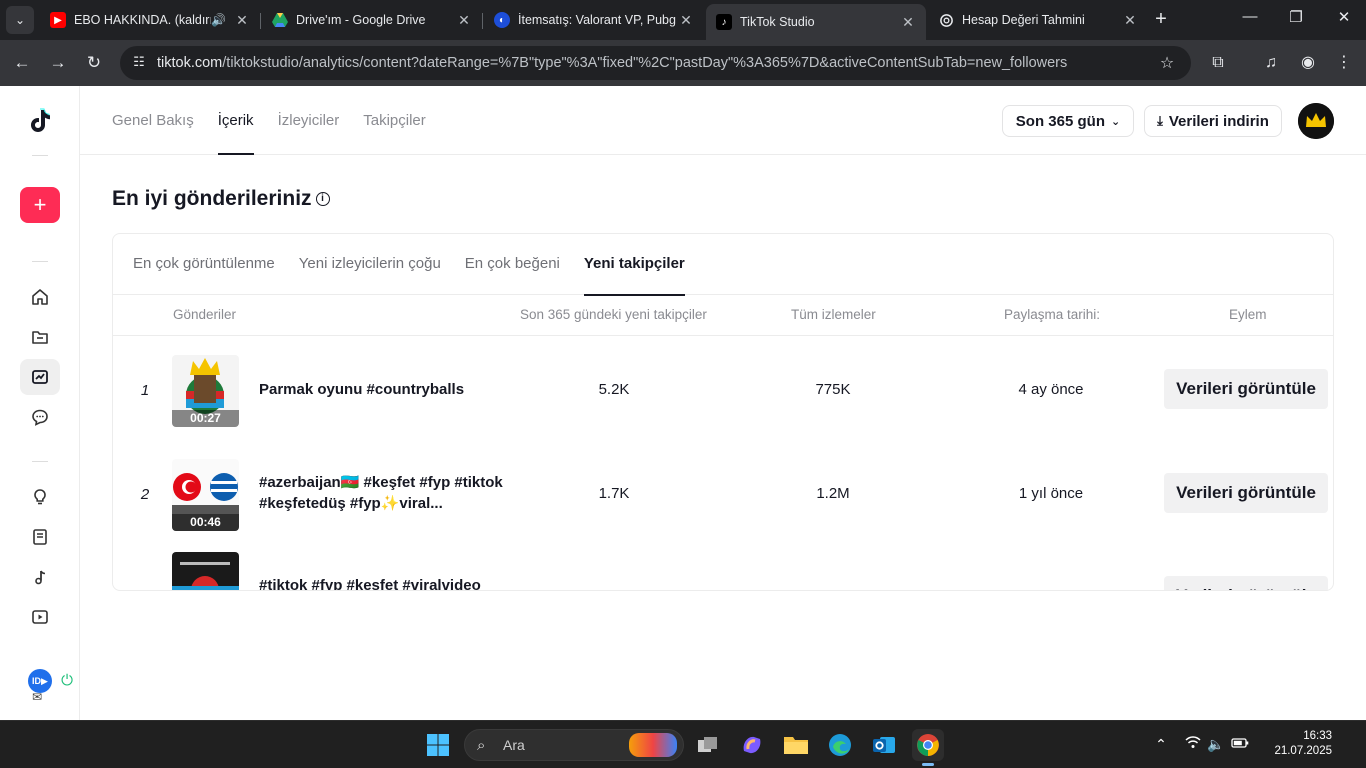  I want to click on music-note-icon, so click(40, 577).